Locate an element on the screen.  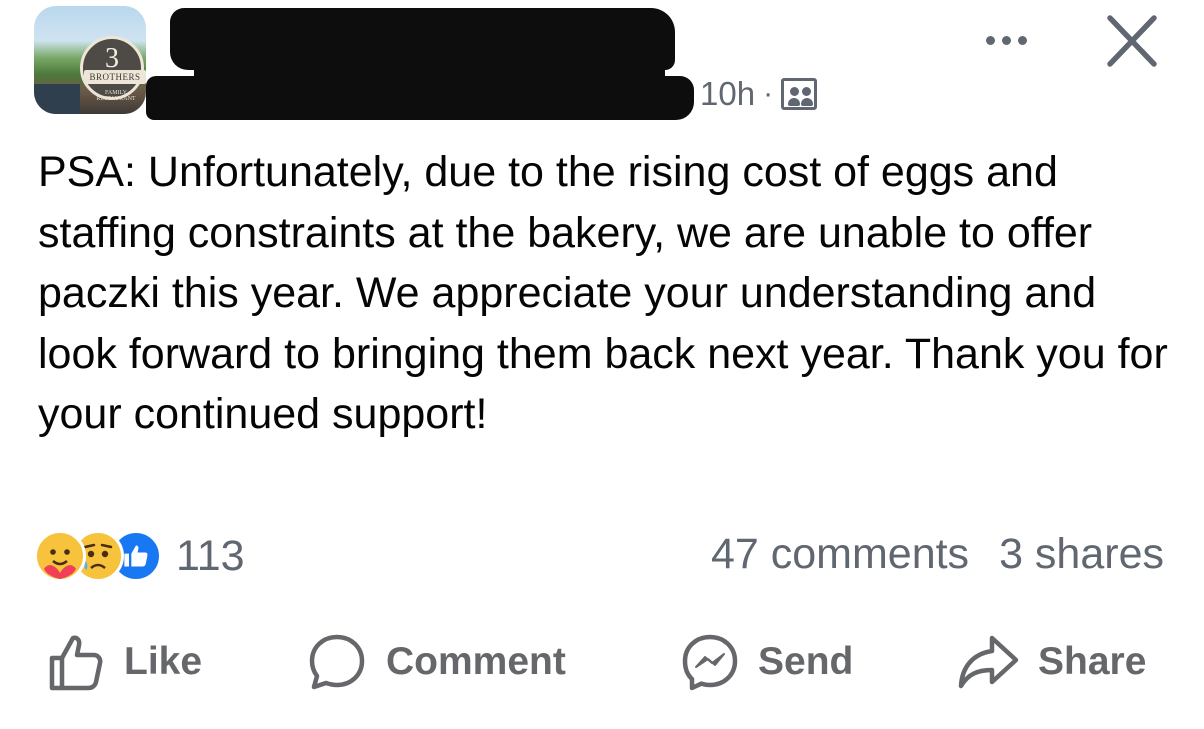
comment-button: Comment is located at coordinates (436, 662).